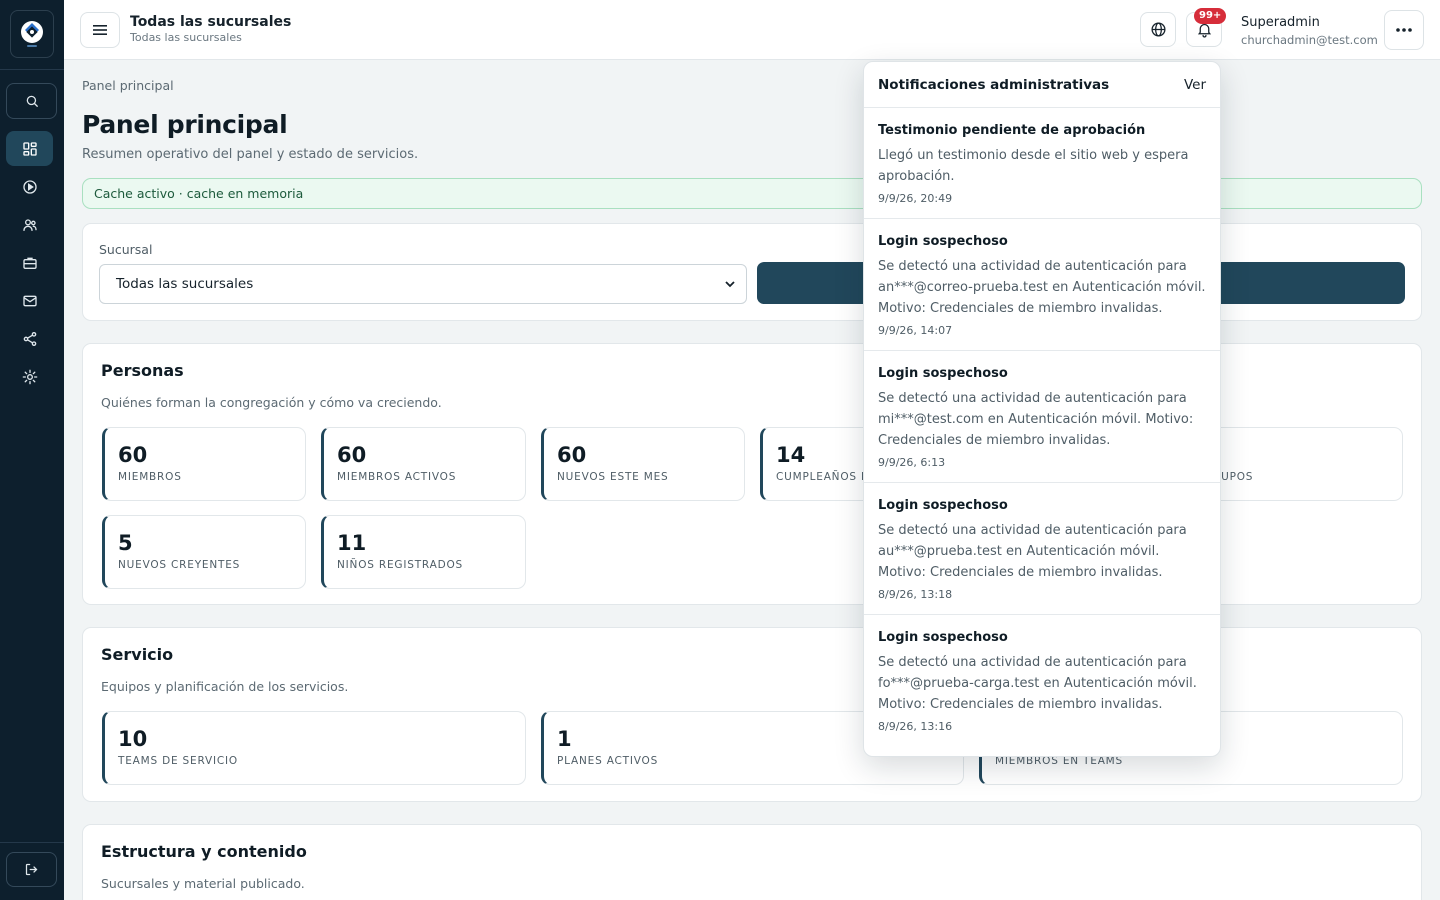 This screenshot has width=1440, height=900. What do you see at coordinates (126, 249) in the screenshot?
I see `branch-filter-label: Sucursal` at bounding box center [126, 249].